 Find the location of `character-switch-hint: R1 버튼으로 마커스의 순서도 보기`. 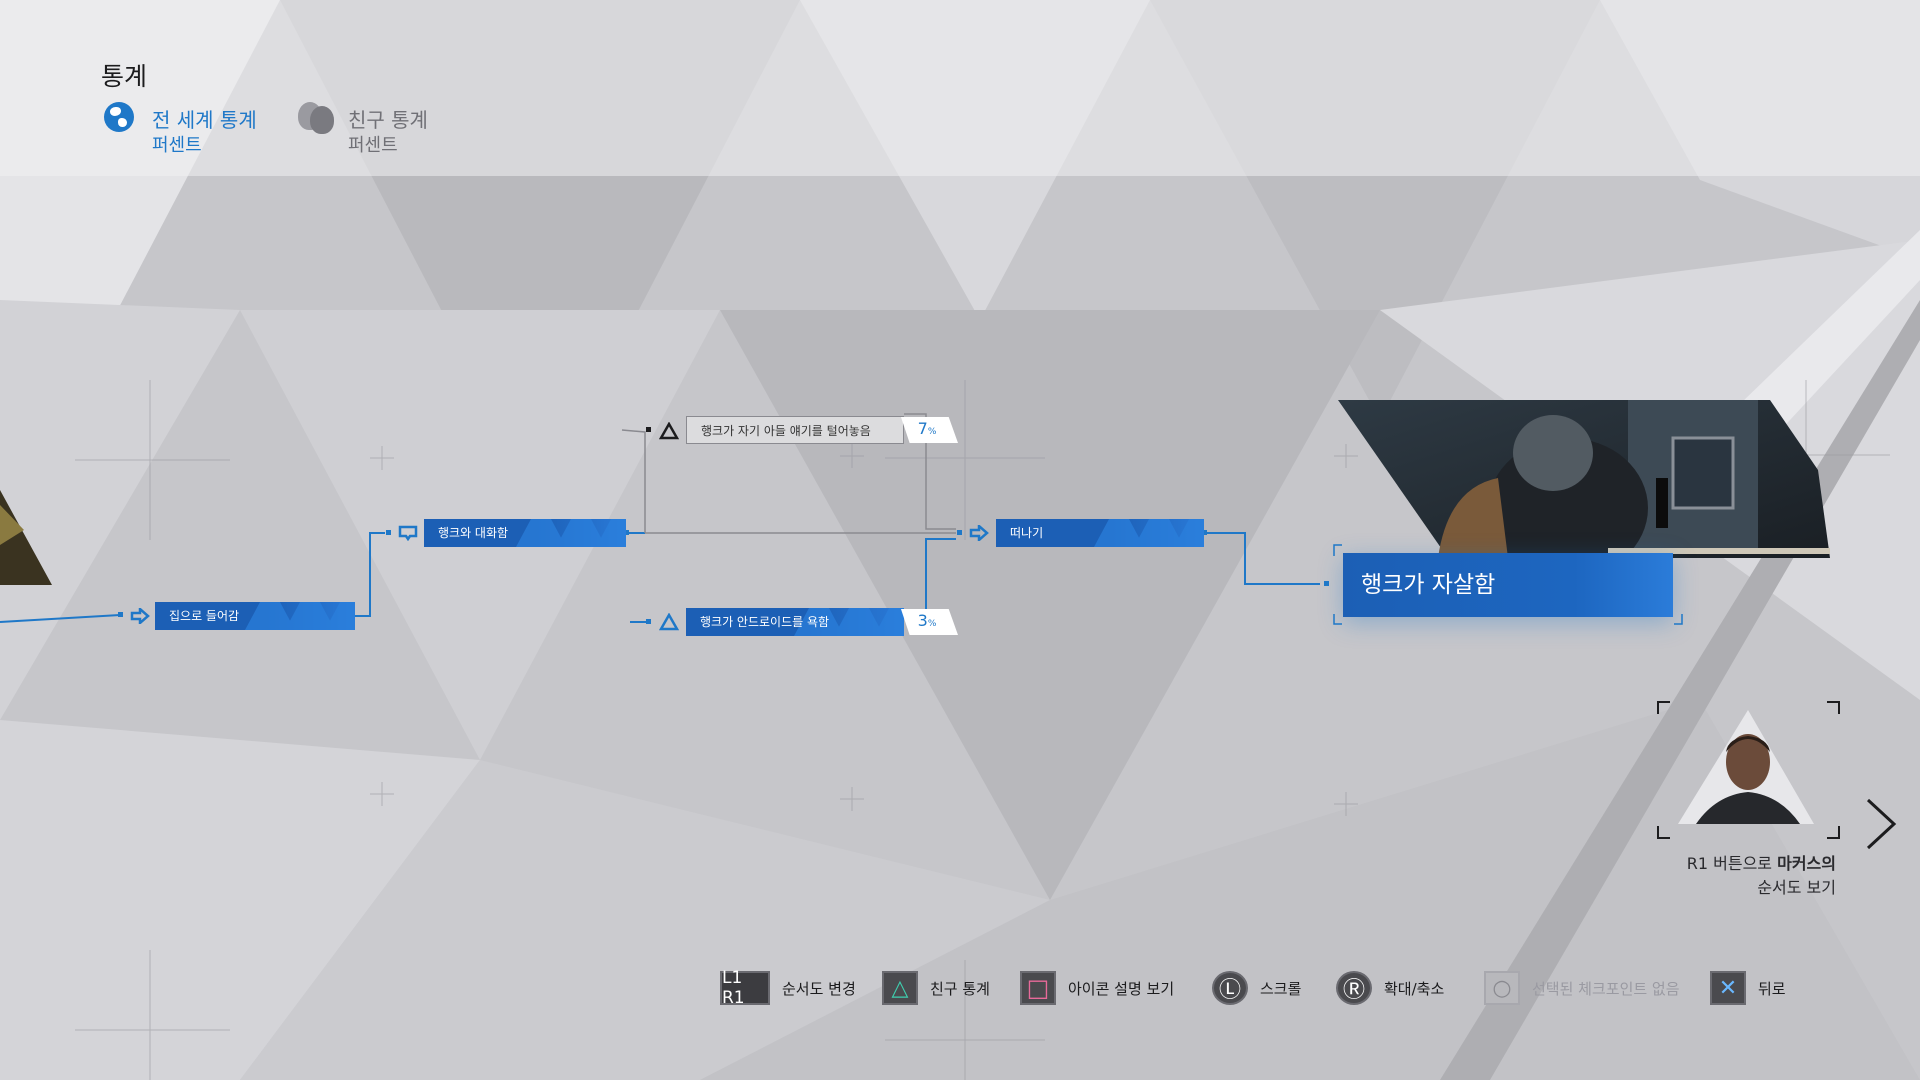

character-switch-hint: R1 버튼으로 마커스의 순서도 보기 is located at coordinates (1738, 876).